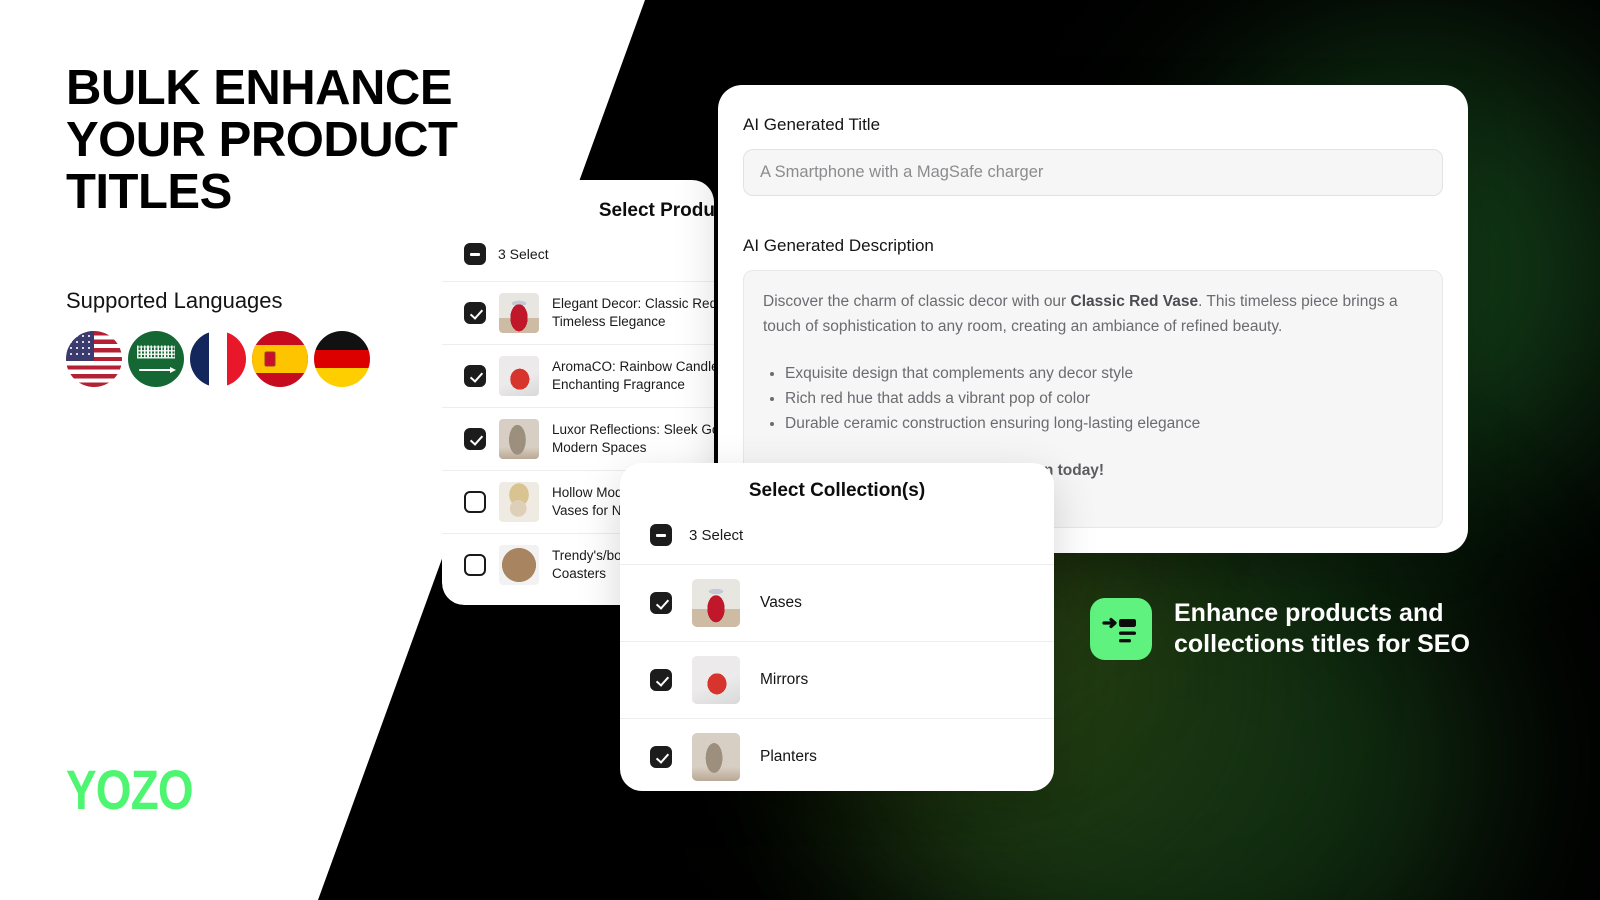 The image size is (1600, 900). Describe the element at coordinates (781, 602) in the screenshot. I see `collection-name: Vases` at that location.